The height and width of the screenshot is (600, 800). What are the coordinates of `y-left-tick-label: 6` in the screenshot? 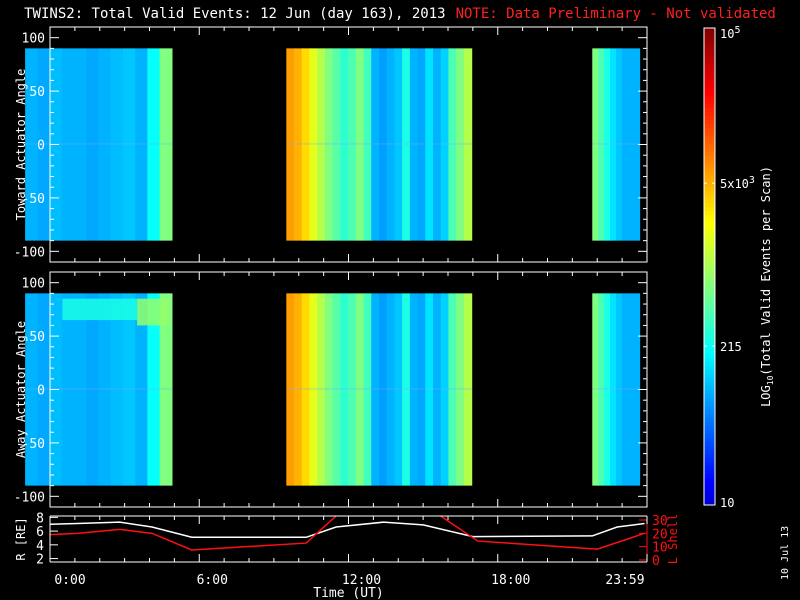 It's located at (40, 532).